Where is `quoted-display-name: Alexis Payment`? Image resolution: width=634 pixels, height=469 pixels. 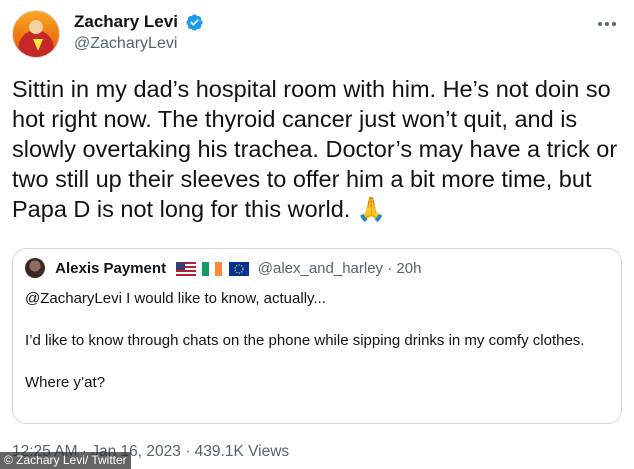
quoted-display-name: Alexis Payment is located at coordinates (110, 268).